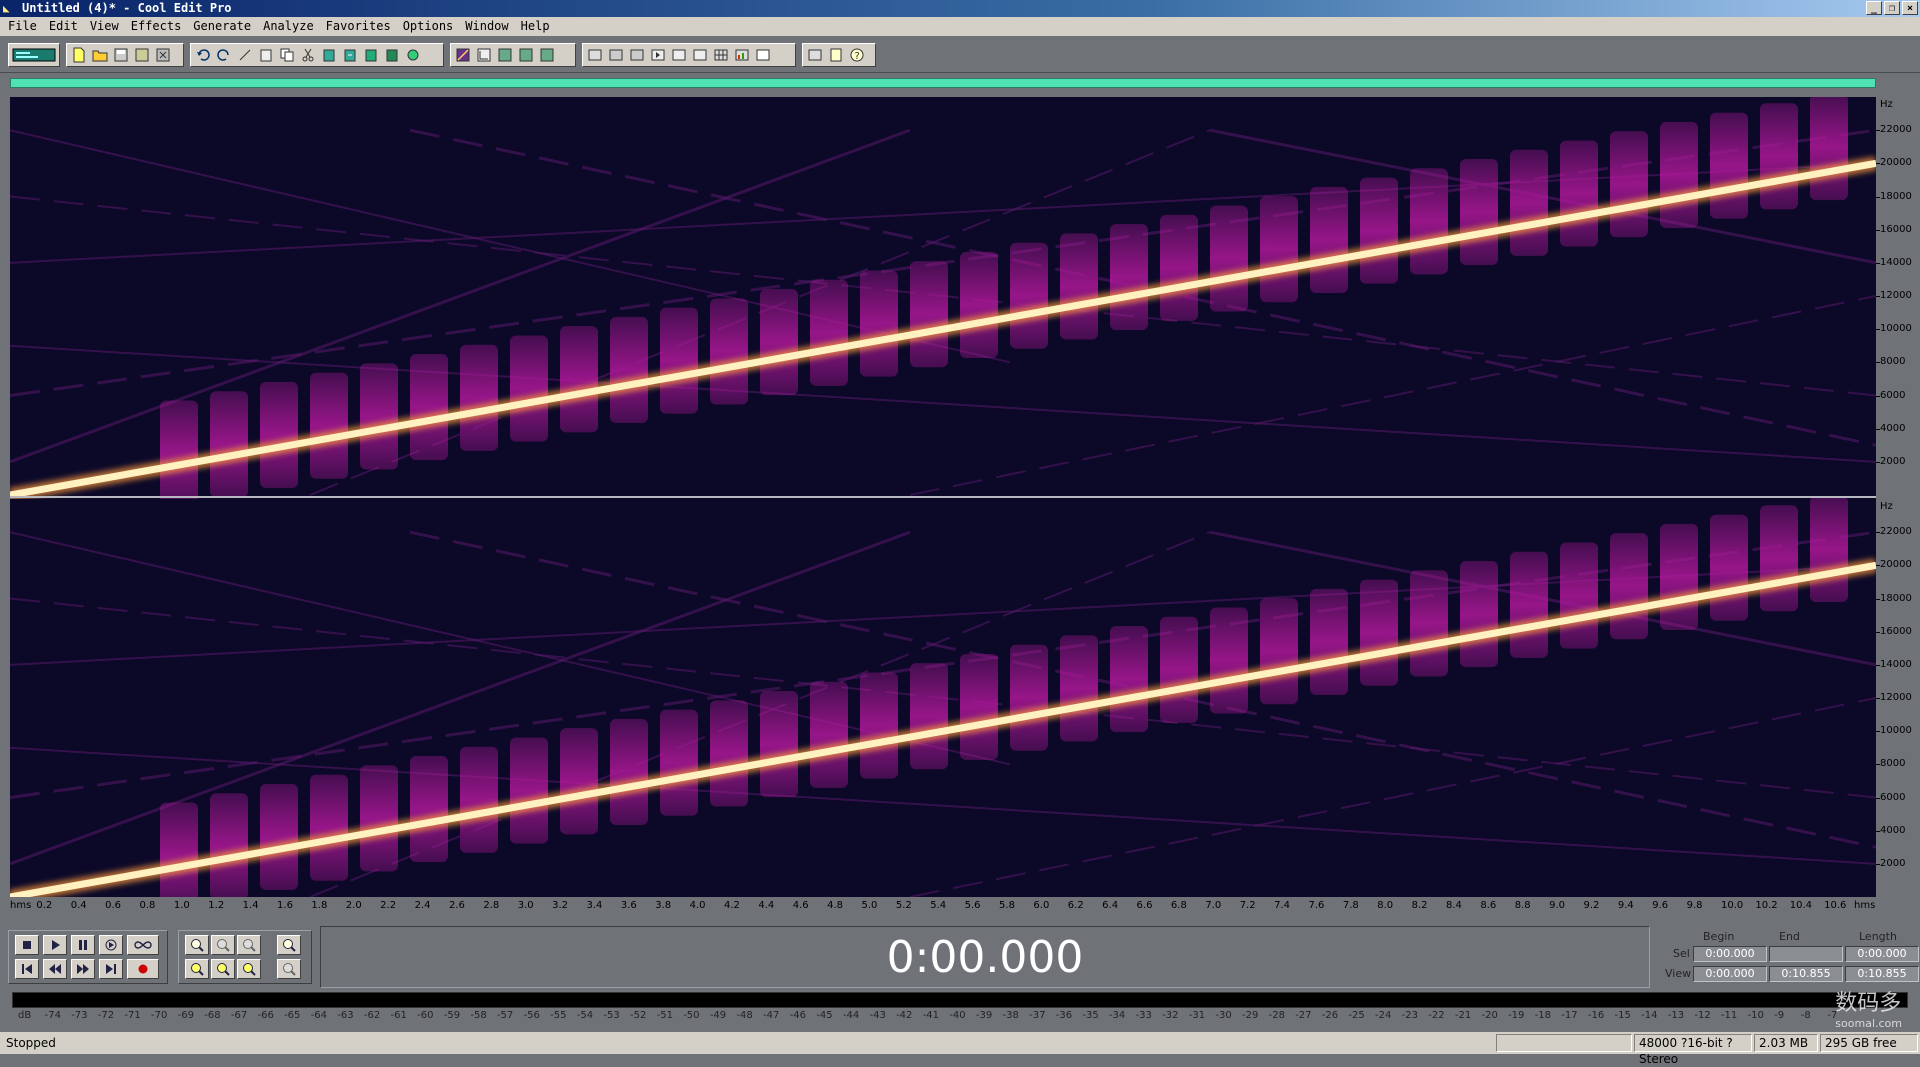 Image resolution: width=1920 pixels, height=1067 pixels. Describe the element at coordinates (616, 55) in the screenshot. I see `play-list-icon` at that location.